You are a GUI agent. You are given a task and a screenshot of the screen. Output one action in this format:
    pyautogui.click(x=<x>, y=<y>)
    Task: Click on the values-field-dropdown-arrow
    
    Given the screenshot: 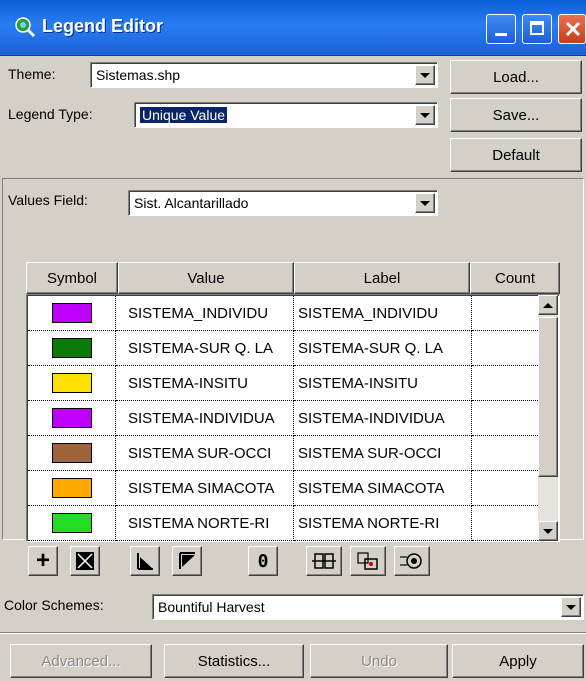 What is the action you would take?
    pyautogui.click(x=425, y=203)
    